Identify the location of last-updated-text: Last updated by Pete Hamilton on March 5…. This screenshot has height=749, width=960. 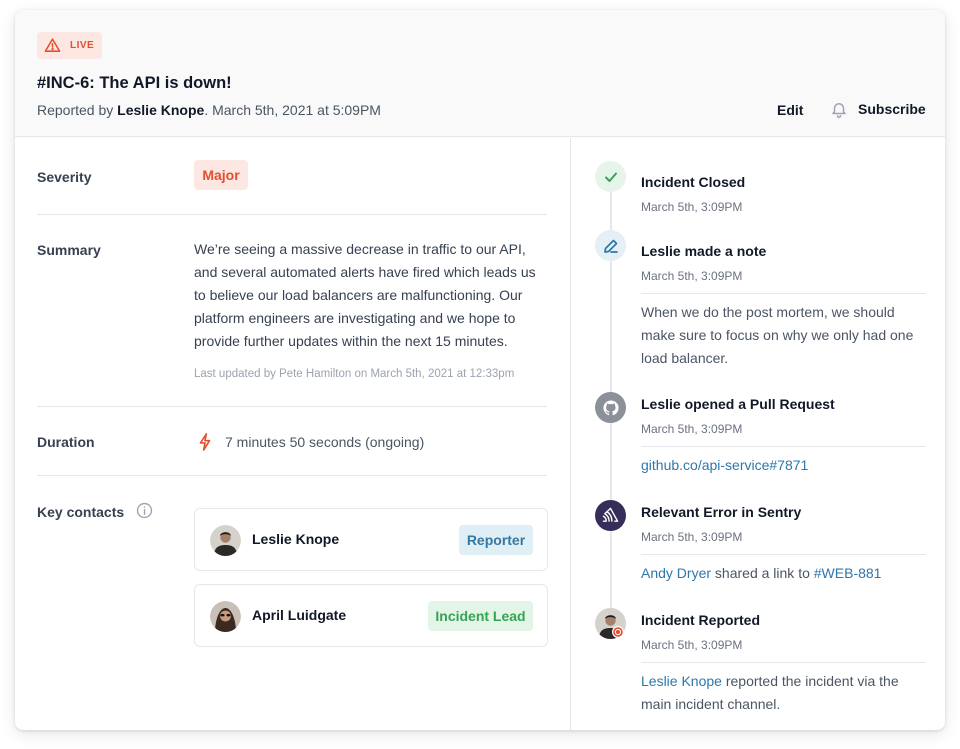
(354, 374).